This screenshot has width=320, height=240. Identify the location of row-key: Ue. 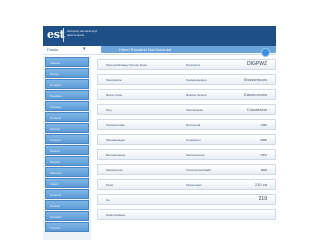
(108, 200).